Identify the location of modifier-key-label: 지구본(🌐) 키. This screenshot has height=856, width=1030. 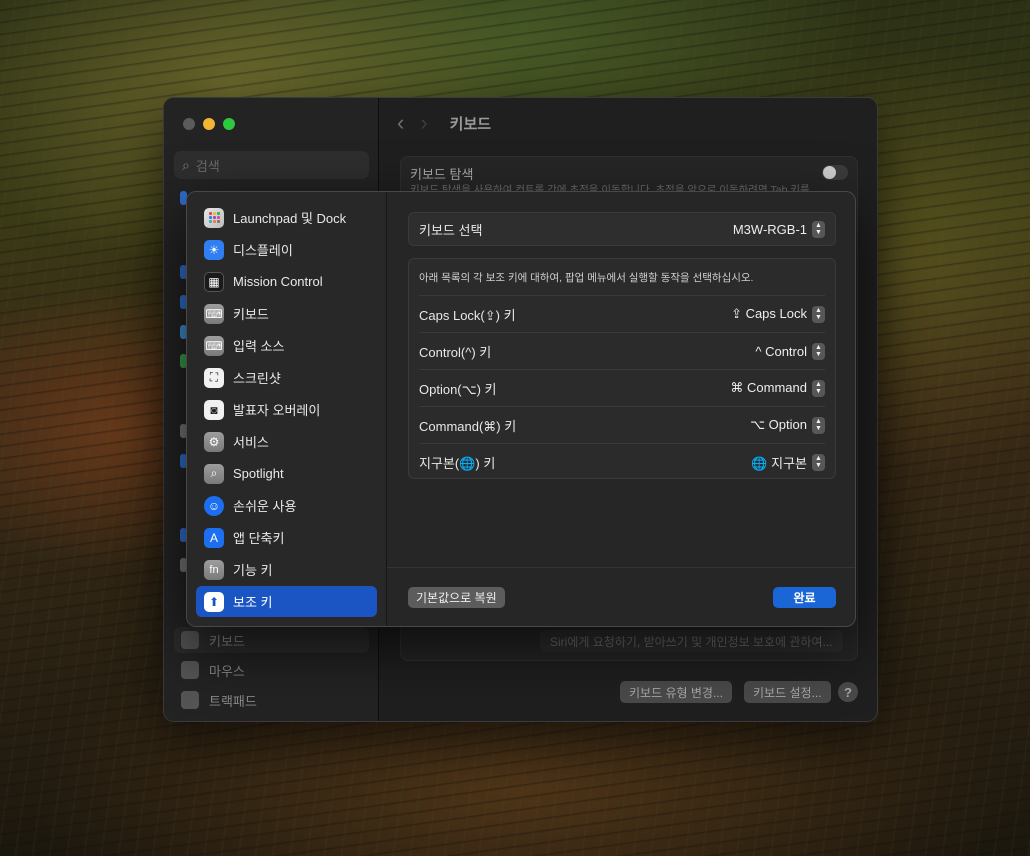
(457, 463).